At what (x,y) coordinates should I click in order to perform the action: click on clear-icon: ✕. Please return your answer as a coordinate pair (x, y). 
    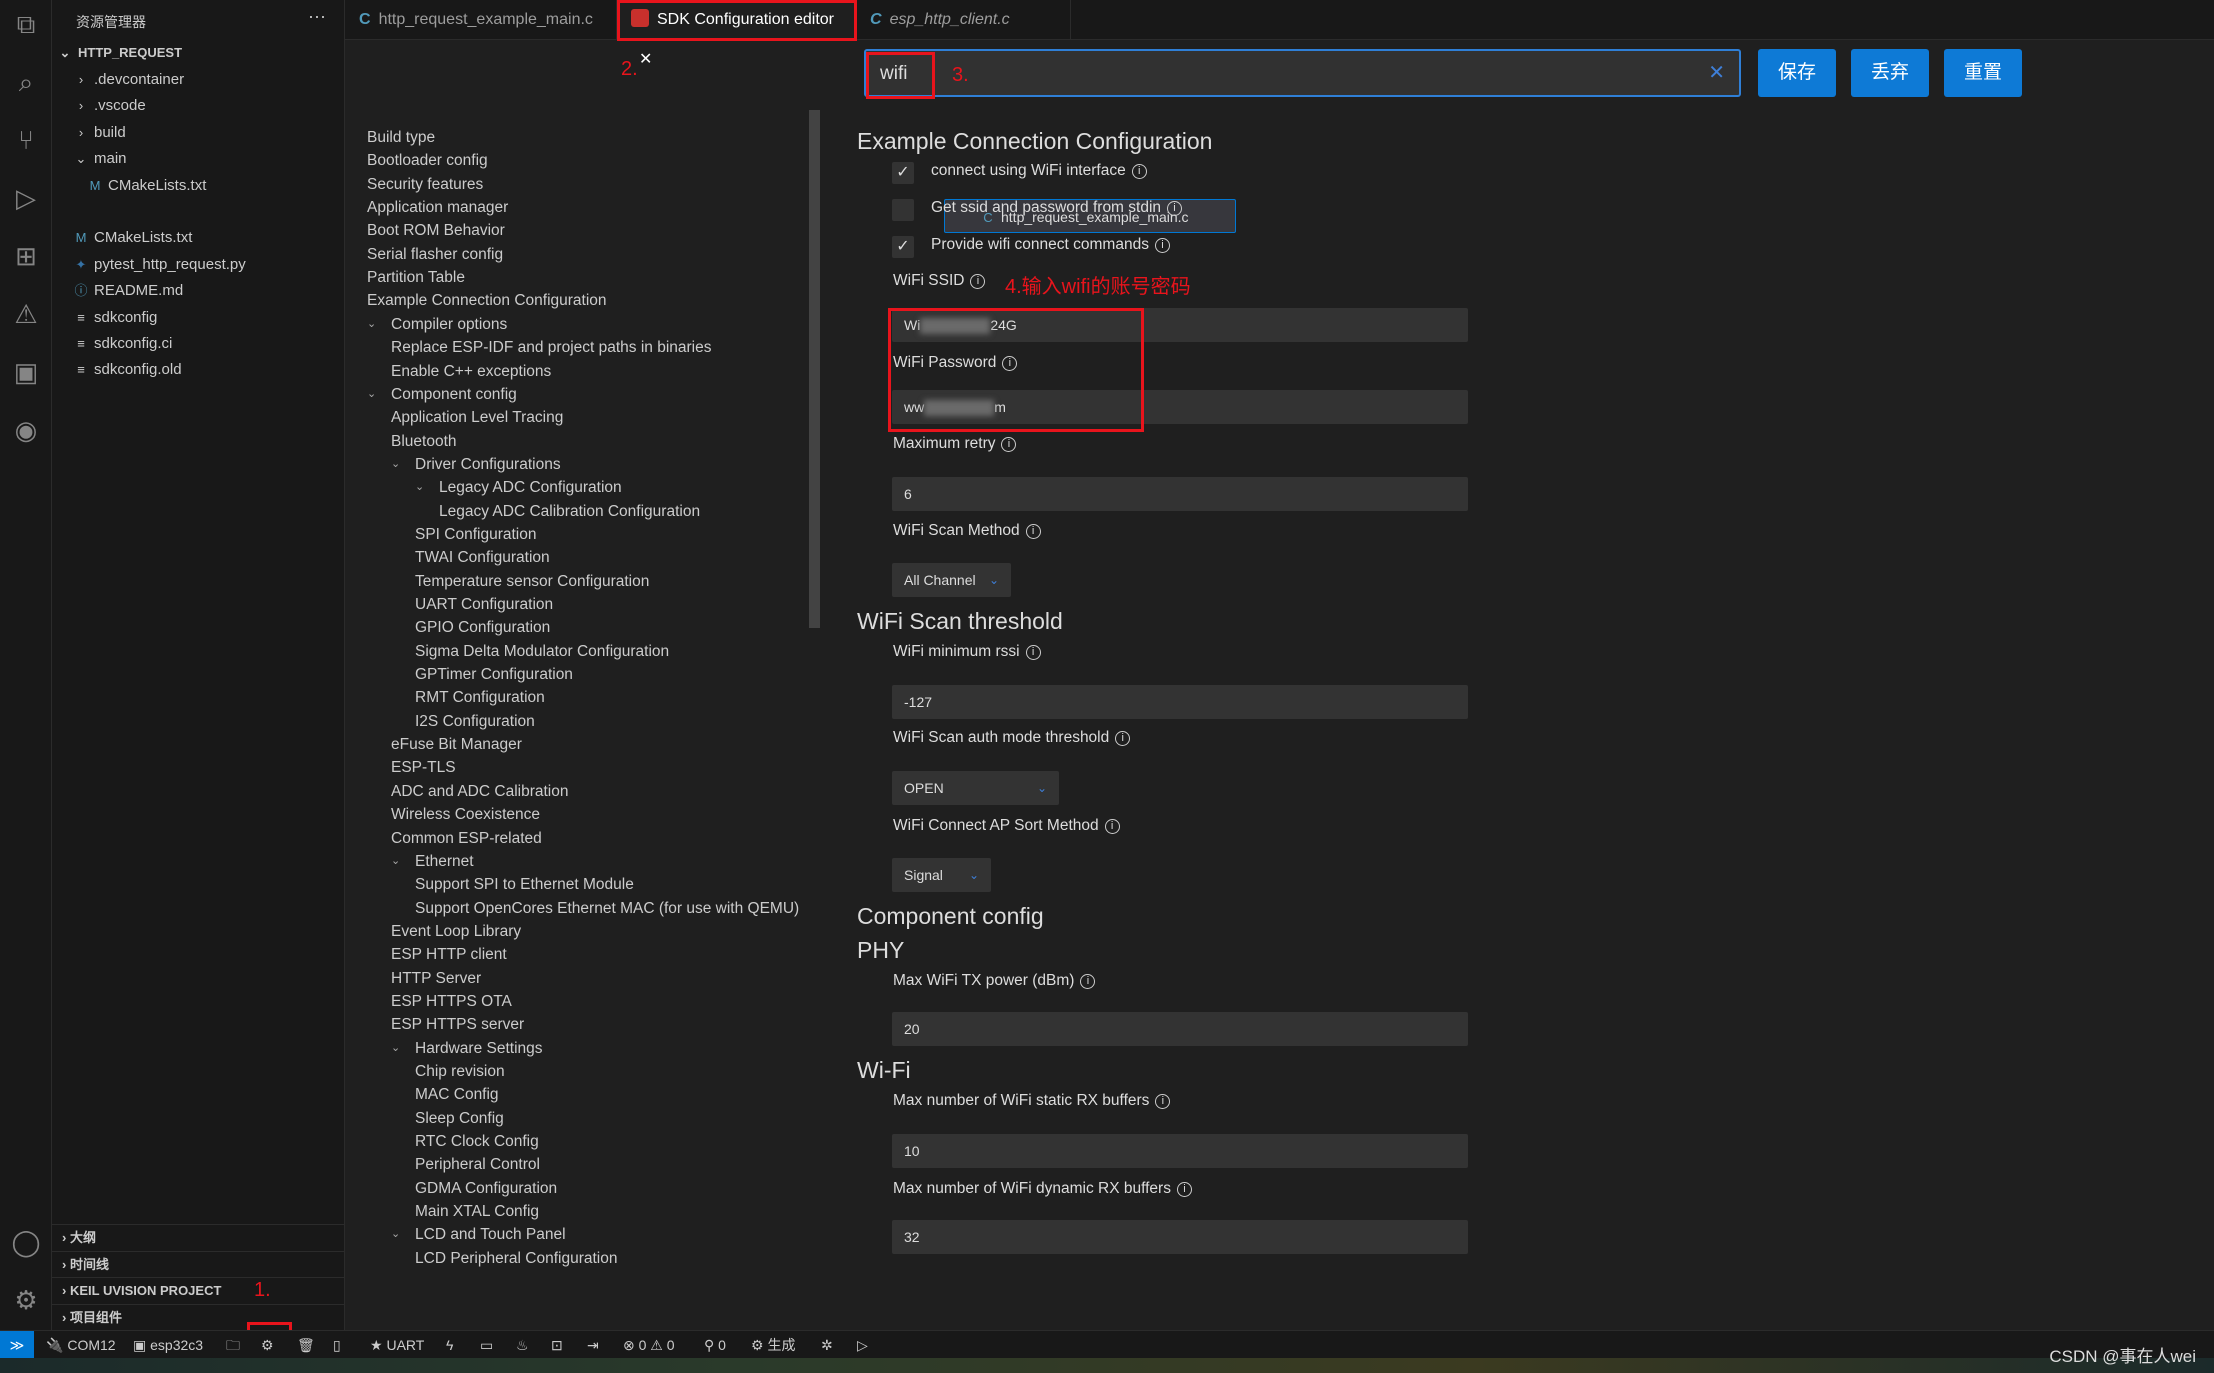
    Looking at the image, I should click on (1716, 72).